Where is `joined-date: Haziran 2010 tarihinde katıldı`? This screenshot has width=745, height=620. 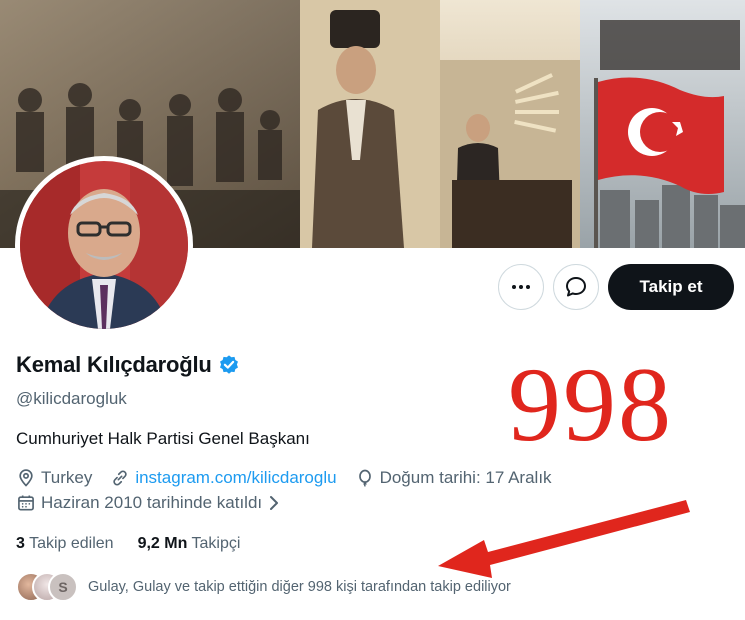 joined-date: Haziran 2010 tarihinde katıldı is located at coordinates (148, 503).